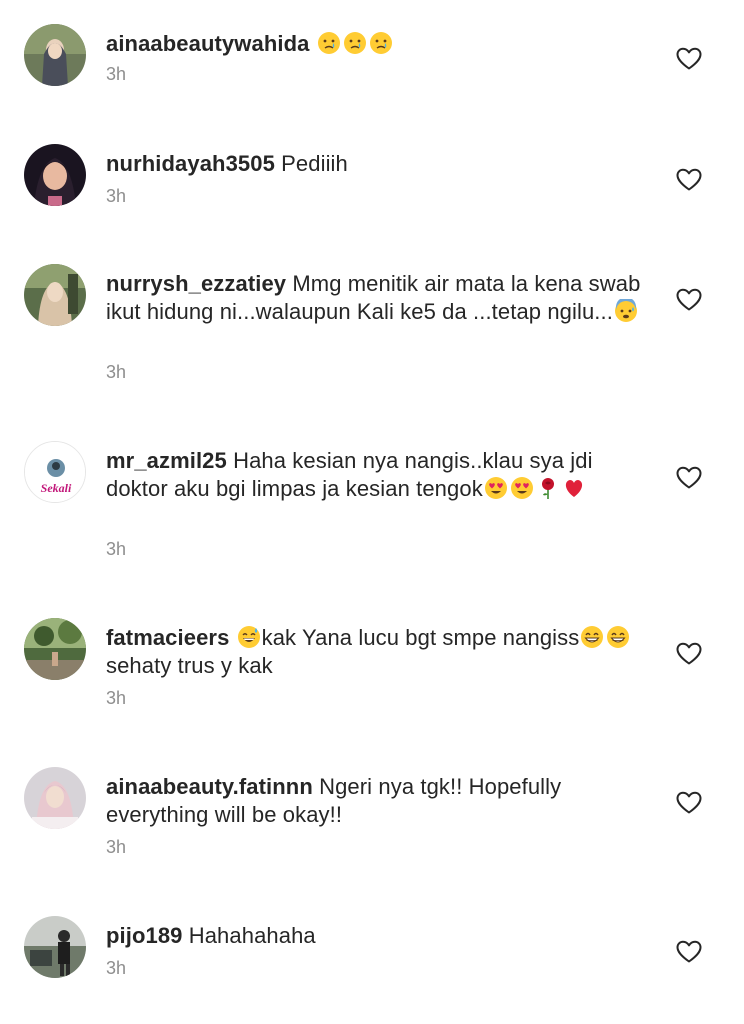  What do you see at coordinates (626, 311) in the screenshot?
I see `anxious-face-with-sweat-emoji` at bounding box center [626, 311].